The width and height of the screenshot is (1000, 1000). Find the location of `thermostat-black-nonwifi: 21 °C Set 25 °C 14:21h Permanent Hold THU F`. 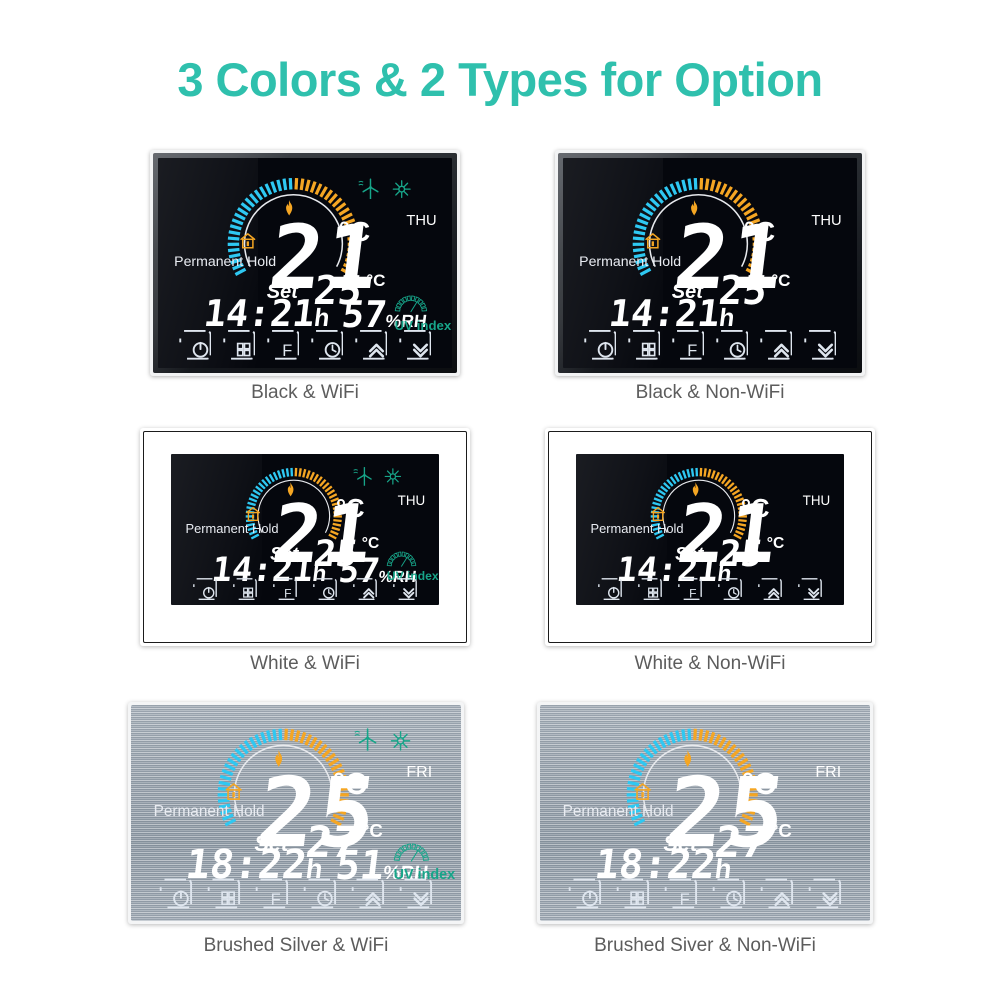

thermostat-black-nonwifi: 21 °C Set 25 °C 14:21h Permanent Hold THU F is located at coordinates (710, 263).